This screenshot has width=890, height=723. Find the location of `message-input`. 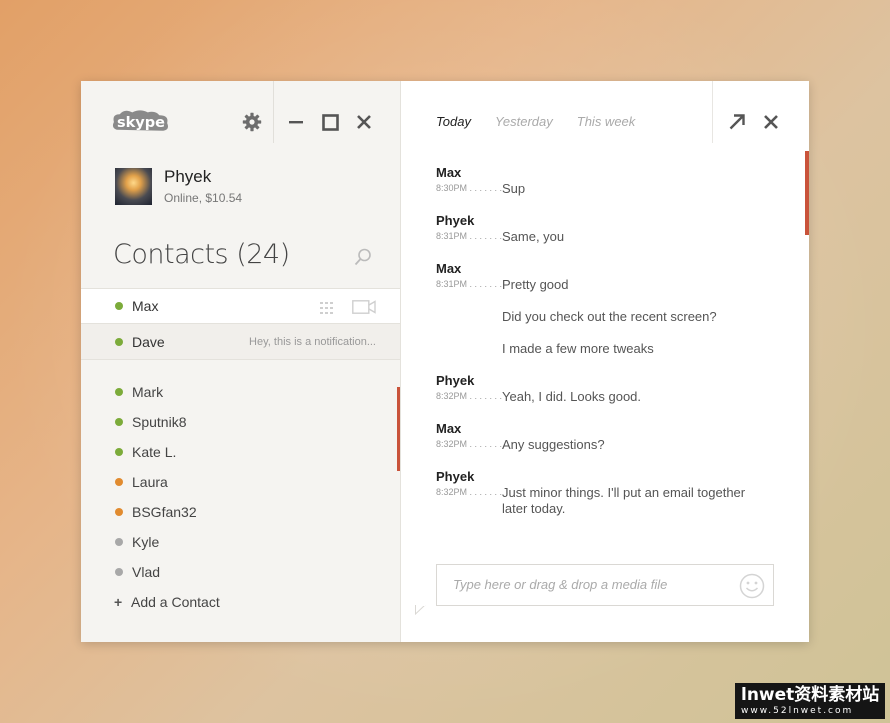

message-input is located at coordinates (588, 584).